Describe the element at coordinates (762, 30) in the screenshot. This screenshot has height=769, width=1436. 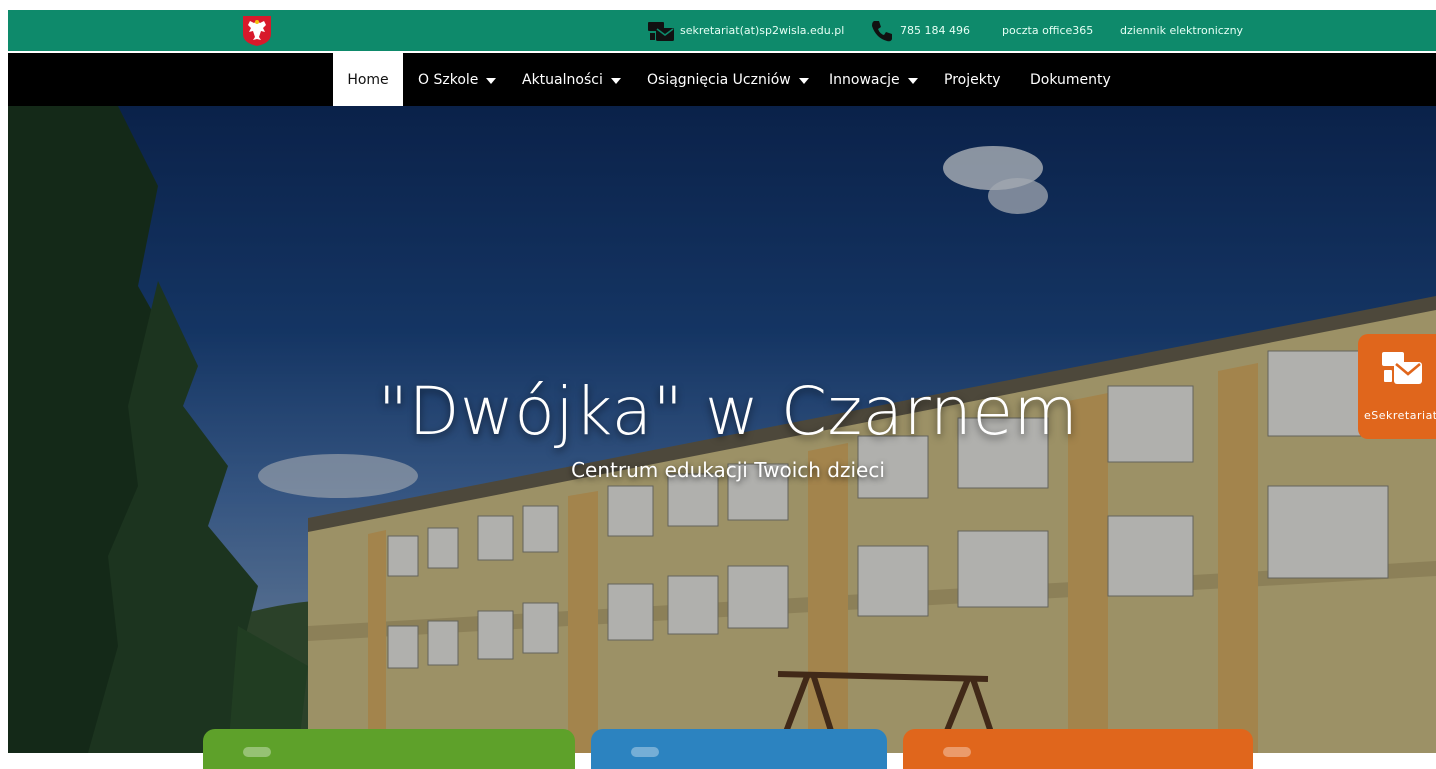
I see `email-text: sekretariat(at)sp2wisla.edu.pl` at that location.